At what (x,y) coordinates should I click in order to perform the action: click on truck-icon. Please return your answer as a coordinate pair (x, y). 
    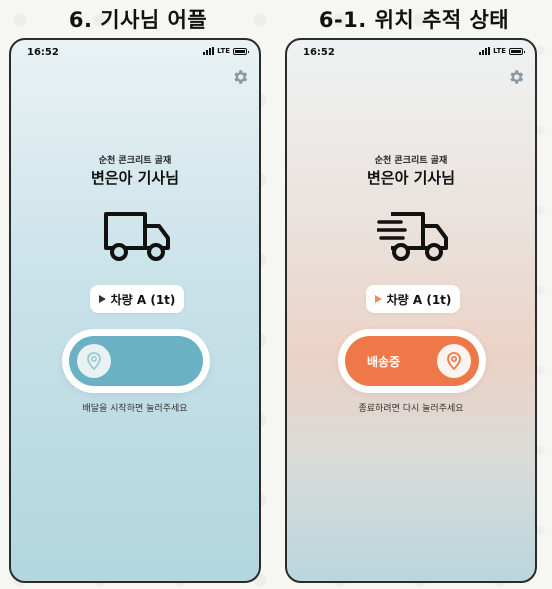
    Looking at the image, I should click on (137, 236).